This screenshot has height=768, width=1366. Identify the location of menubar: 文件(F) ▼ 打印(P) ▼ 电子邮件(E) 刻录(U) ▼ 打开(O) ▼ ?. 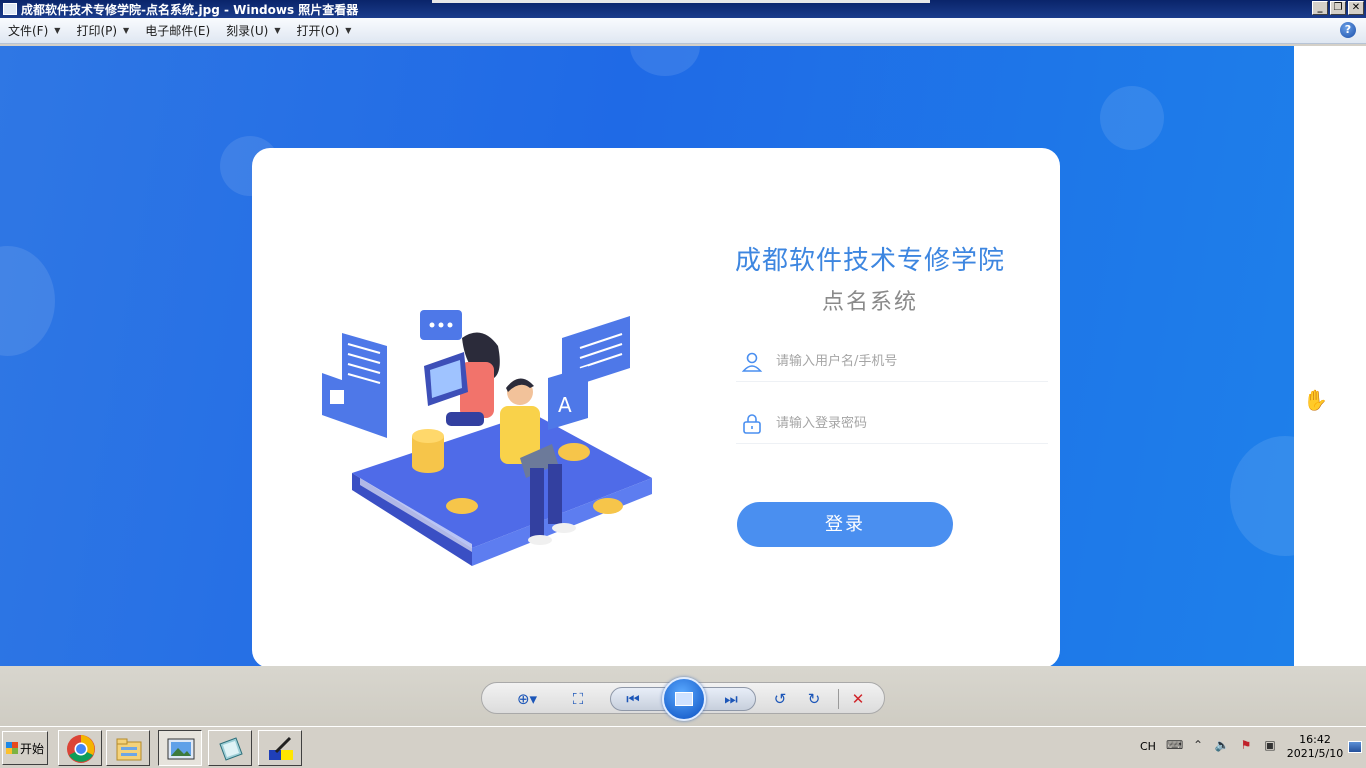
(683, 31).